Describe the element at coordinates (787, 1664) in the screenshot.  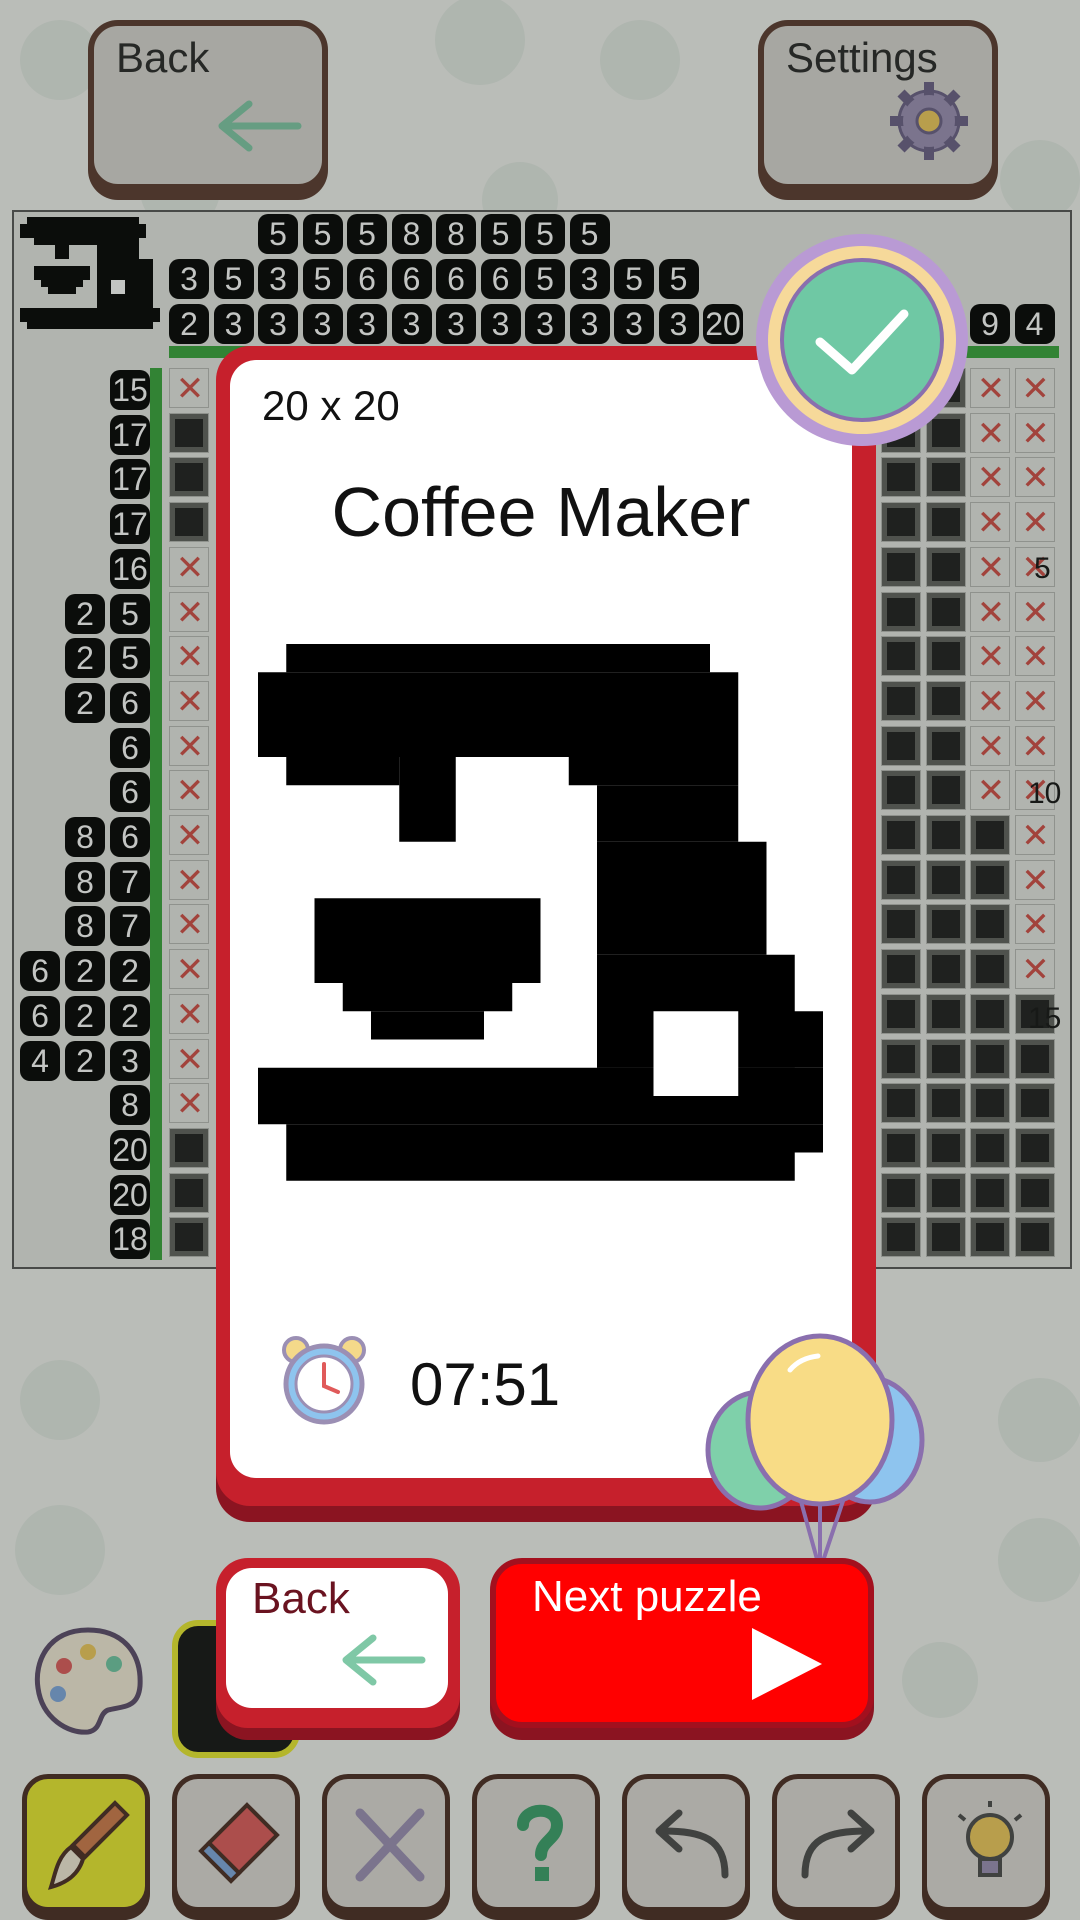
I see `play-icon` at that location.